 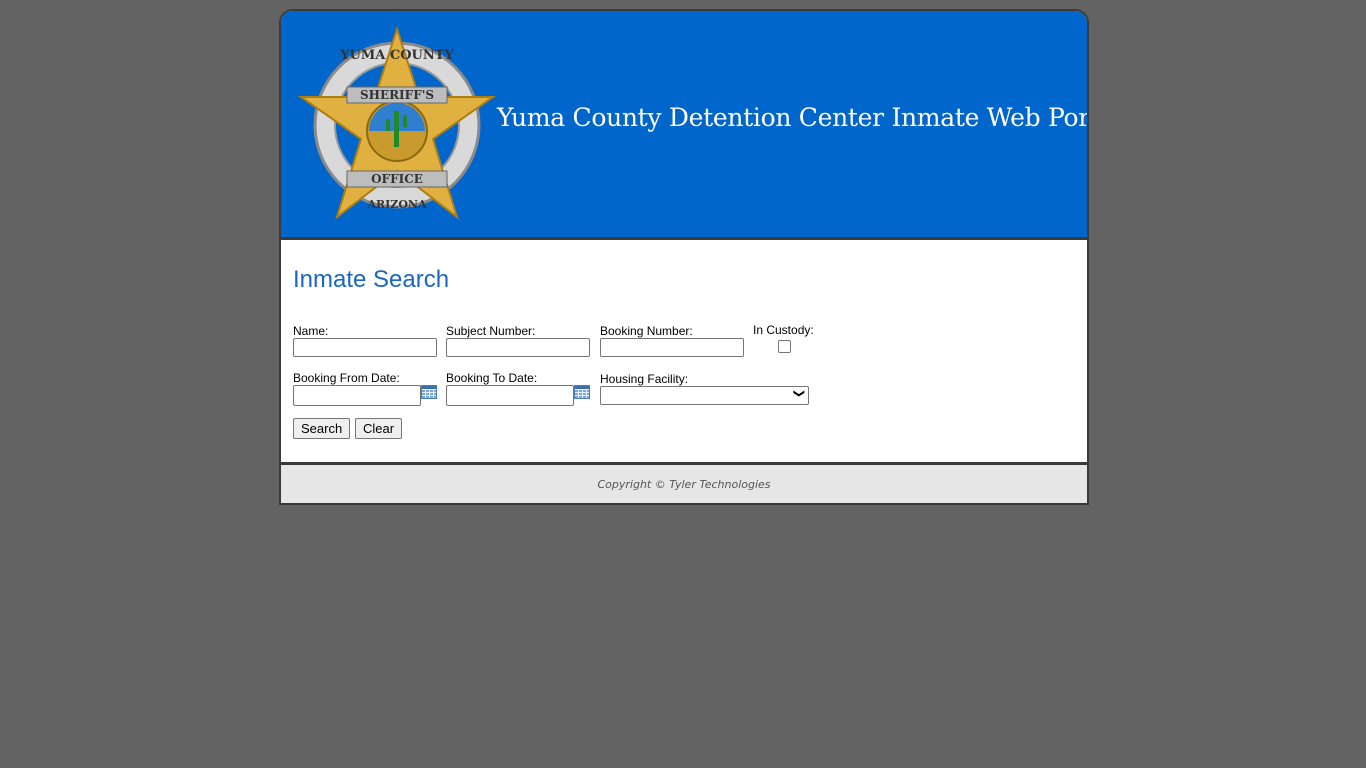 What do you see at coordinates (379, 428) in the screenshot?
I see `clear-button: Clear` at bounding box center [379, 428].